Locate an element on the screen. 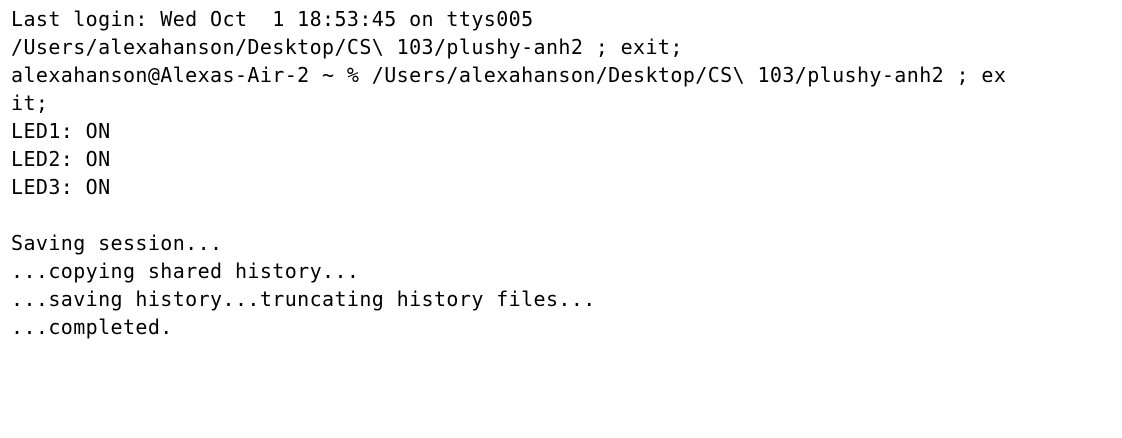 The height and width of the screenshot is (438, 1122). terminal-line-prompt-wrap: it; is located at coordinates (30, 103).